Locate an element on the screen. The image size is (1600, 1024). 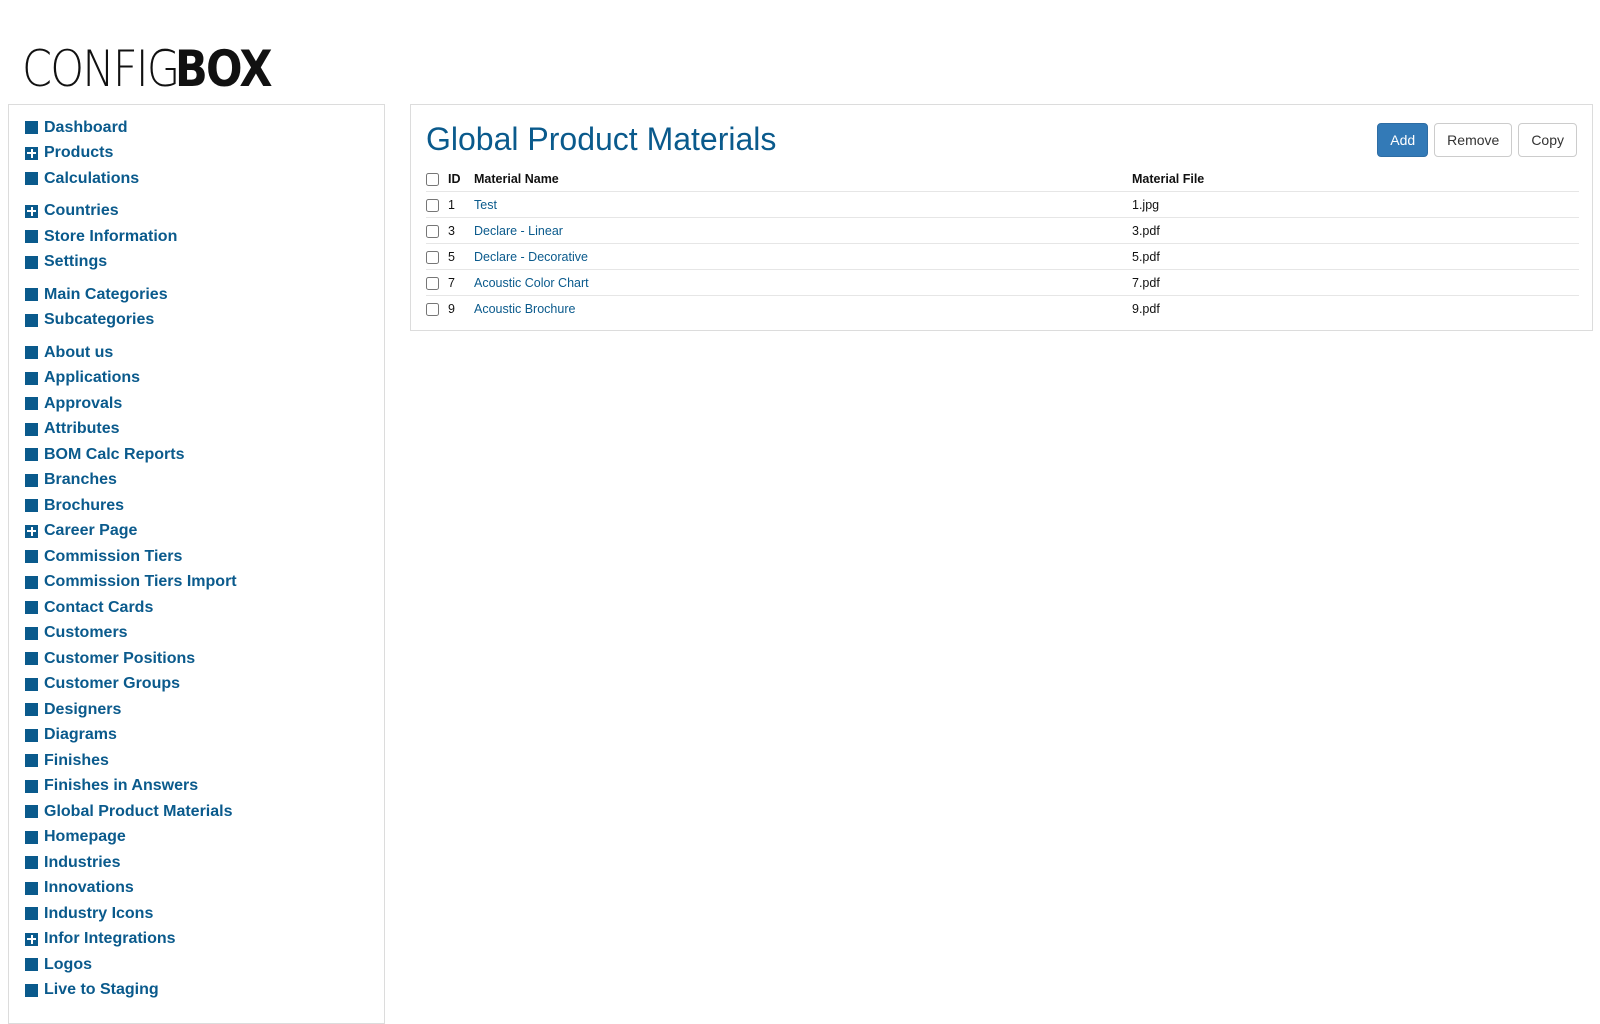
sidebar-item-label: Dashboard is located at coordinates (86, 127).